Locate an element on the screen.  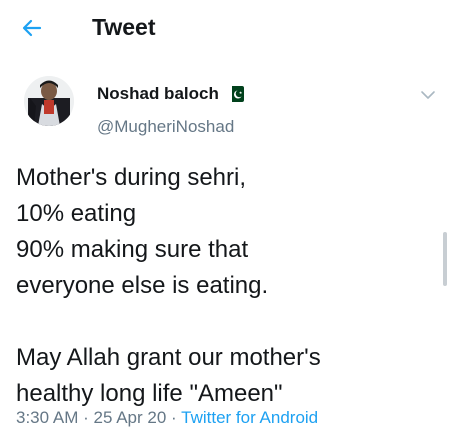
arrow-left-icon is located at coordinates (32, 28).